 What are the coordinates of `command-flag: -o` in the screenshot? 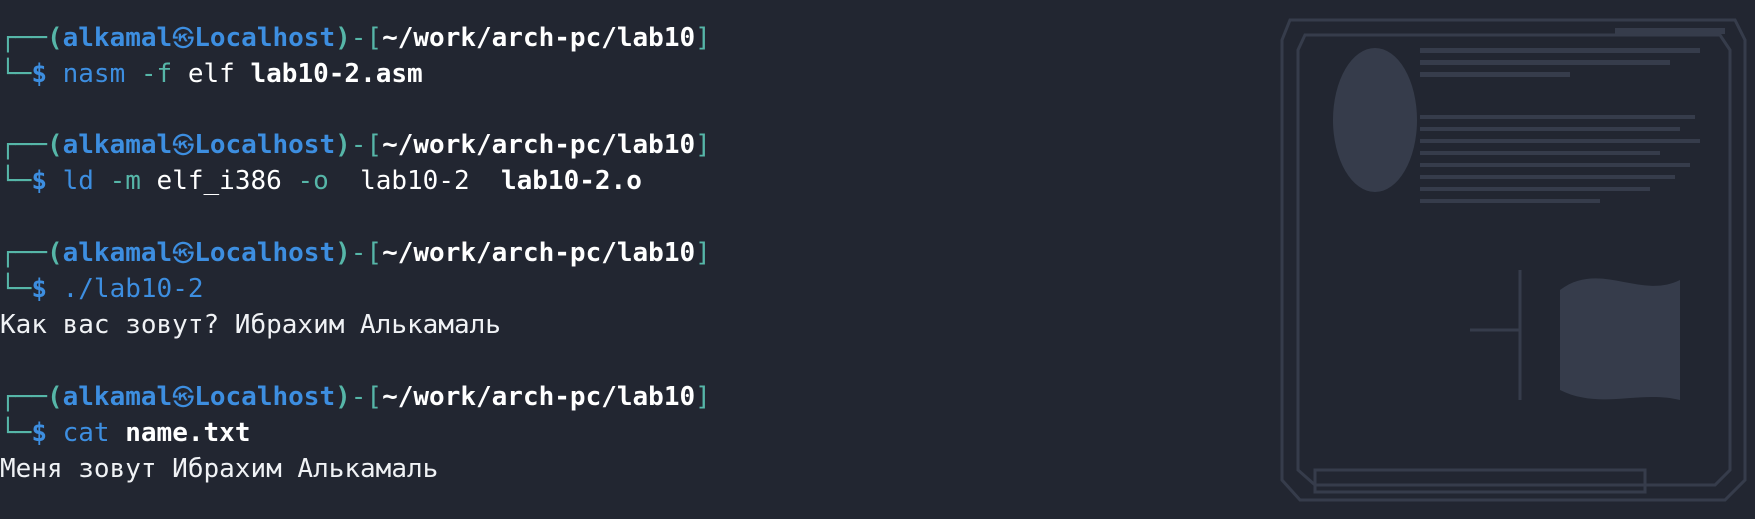 It's located at (305, 181).